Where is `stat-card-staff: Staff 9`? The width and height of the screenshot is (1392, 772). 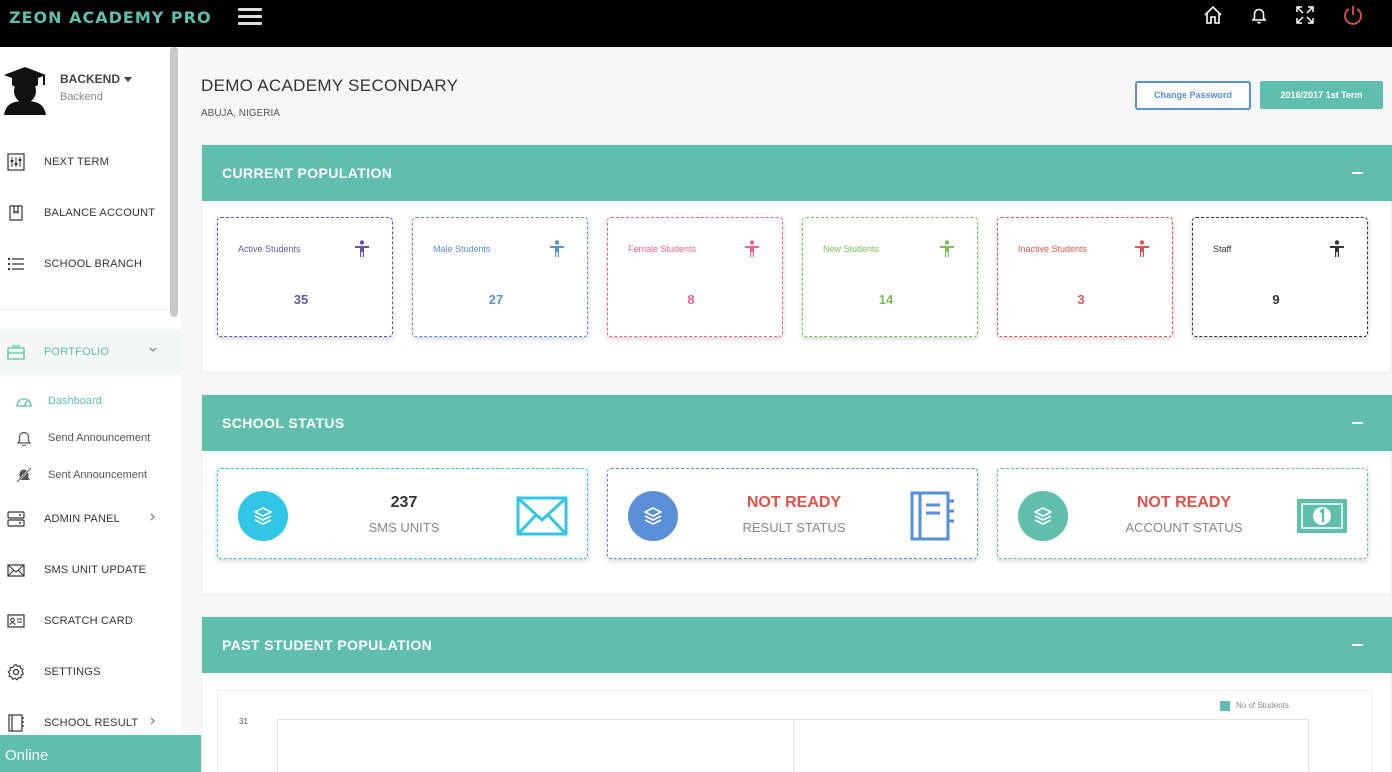
stat-card-staff: Staff 9 is located at coordinates (1280, 277).